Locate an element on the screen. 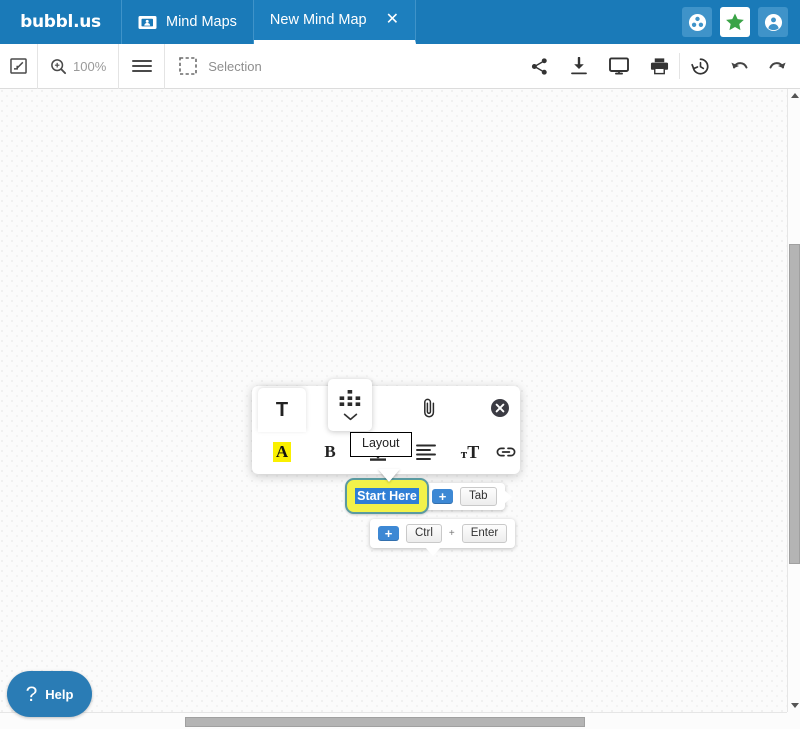  print-icon is located at coordinates (659, 66).